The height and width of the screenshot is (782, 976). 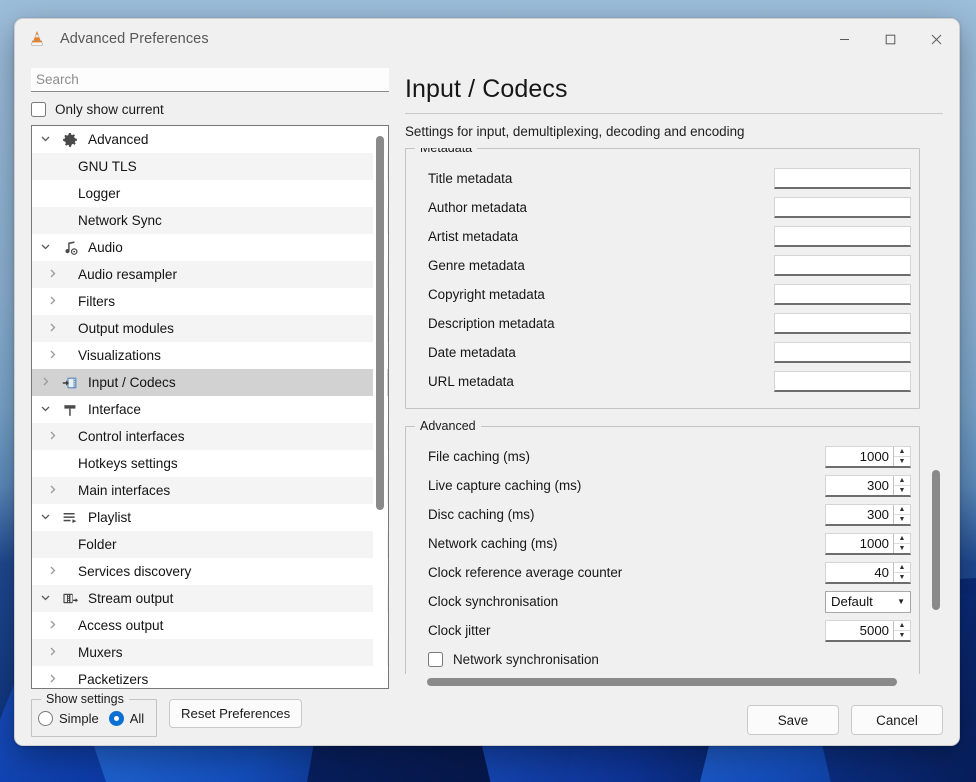 I want to click on input-description-metadata, so click(x=842, y=323).